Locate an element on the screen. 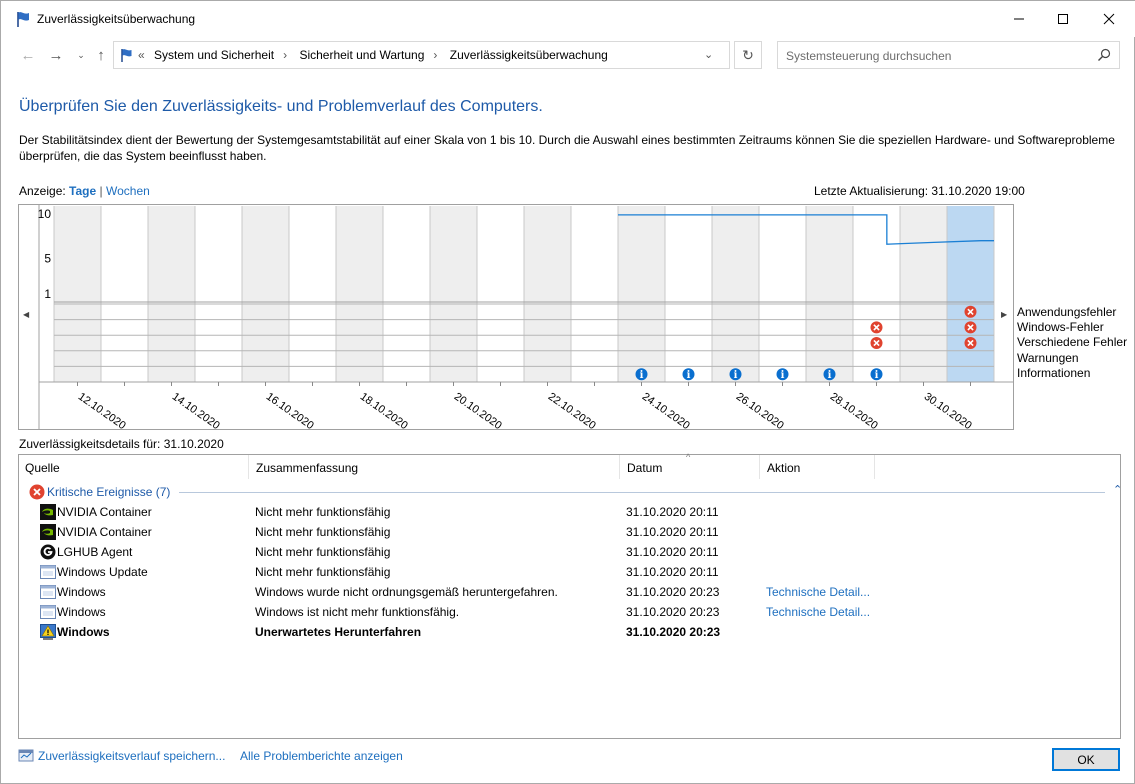  breadcrumb-security-maintenance: Sicherheit und Wartung is located at coordinates (361, 55).